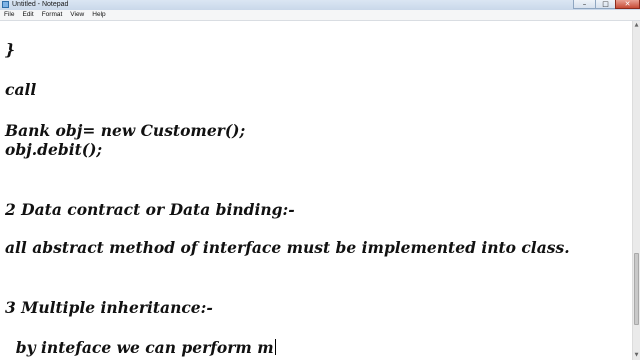 The image size is (640, 360). I want to click on editor-line-current: by inteface we can perform m, so click(140, 348).